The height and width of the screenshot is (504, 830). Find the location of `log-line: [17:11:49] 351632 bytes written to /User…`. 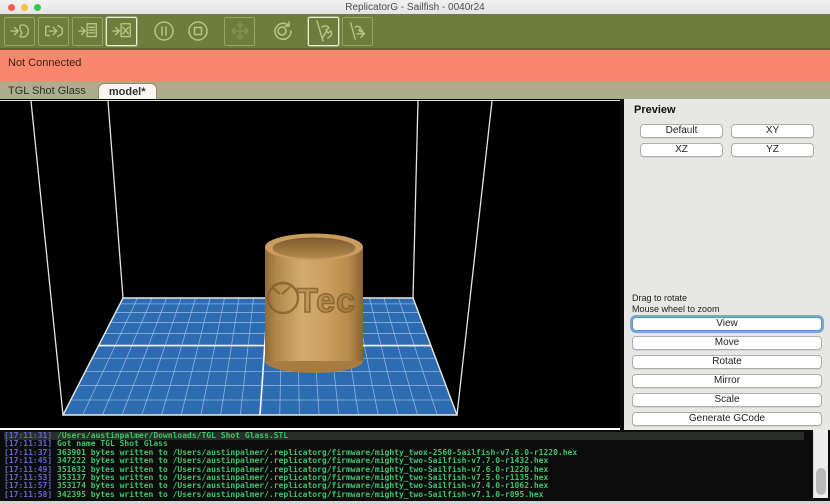

log-line: [17:11:49] 351632 bytes written to /User… is located at coordinates (404, 470).